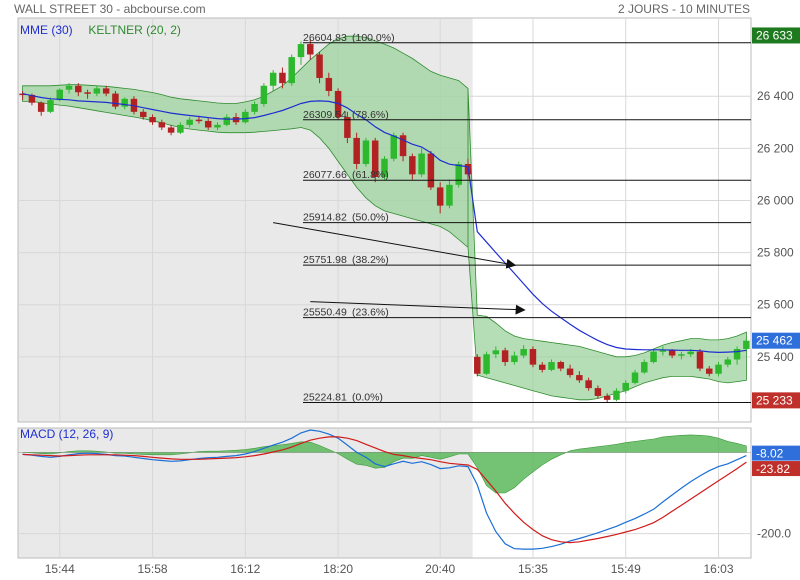 This screenshot has width=800, height=580. Describe the element at coordinates (775, 357) in the screenshot. I see `y-tick-label: 25 400` at that location.